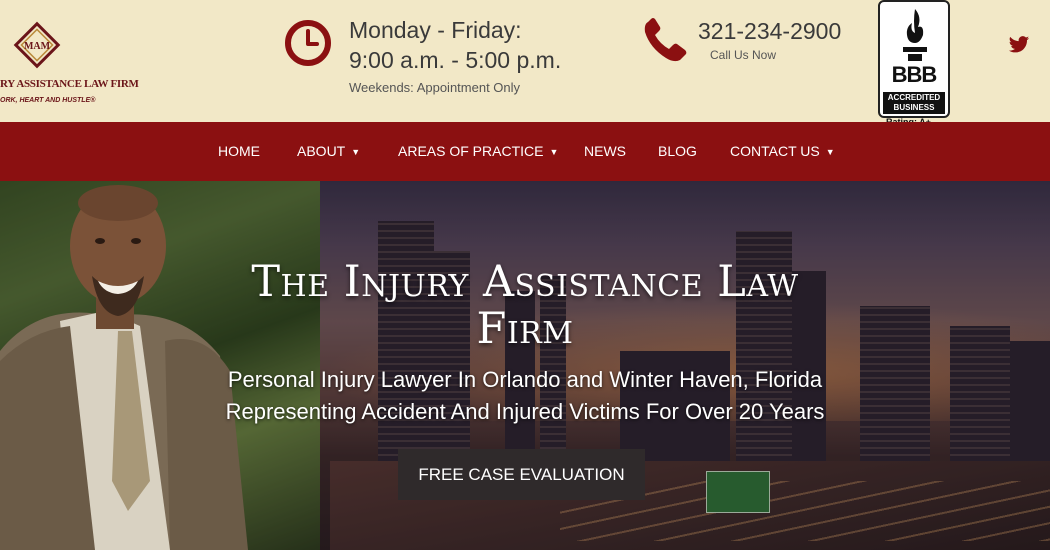 The width and height of the screenshot is (1050, 550). I want to click on clock-icon, so click(308, 43).